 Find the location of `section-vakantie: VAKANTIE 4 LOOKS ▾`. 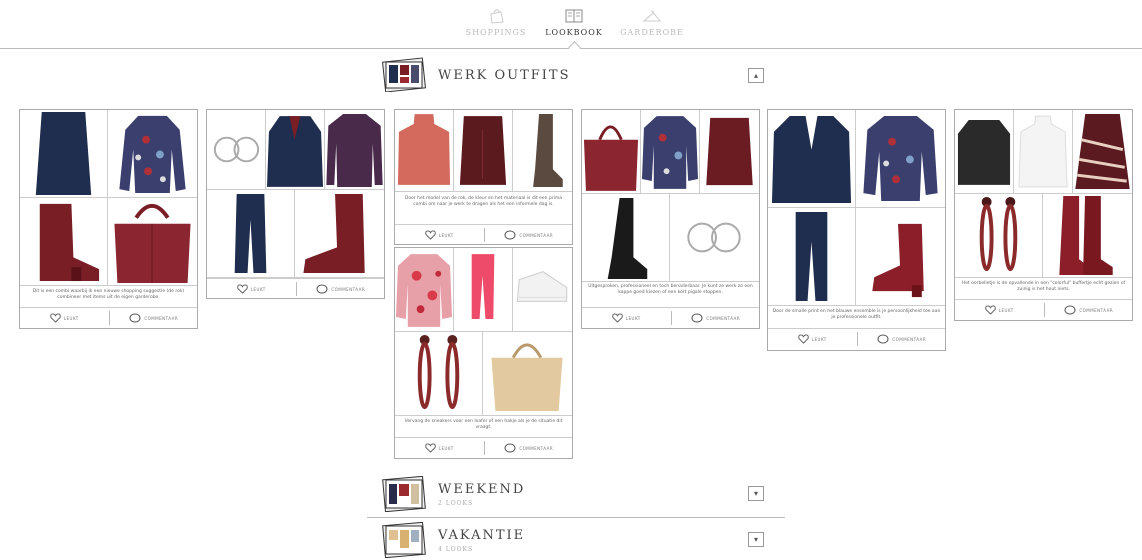

section-vakantie: VAKANTIE 4 LOOKS ▾ is located at coordinates (582, 541).